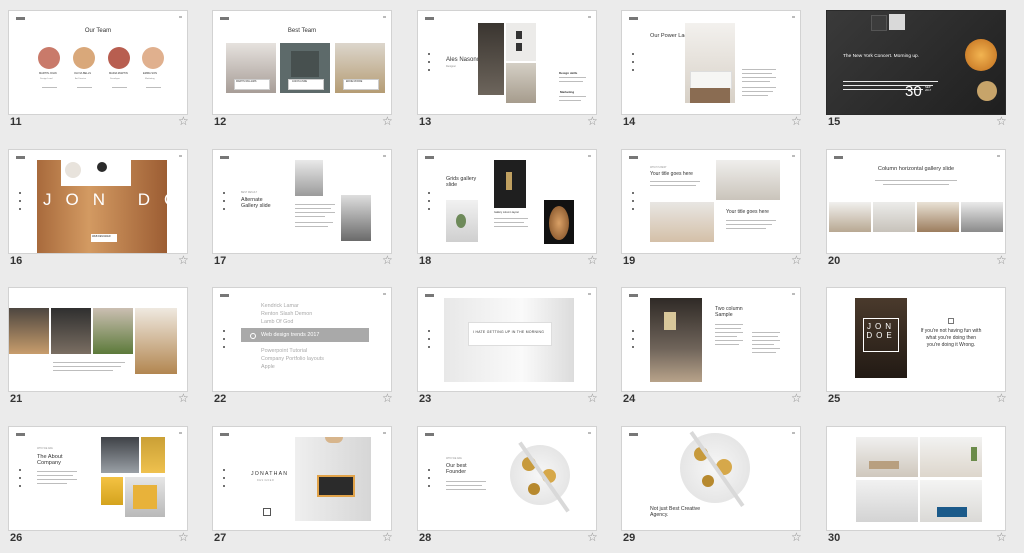 This screenshot has height=553, width=1024. I want to click on slide-number: 23, so click(425, 399).